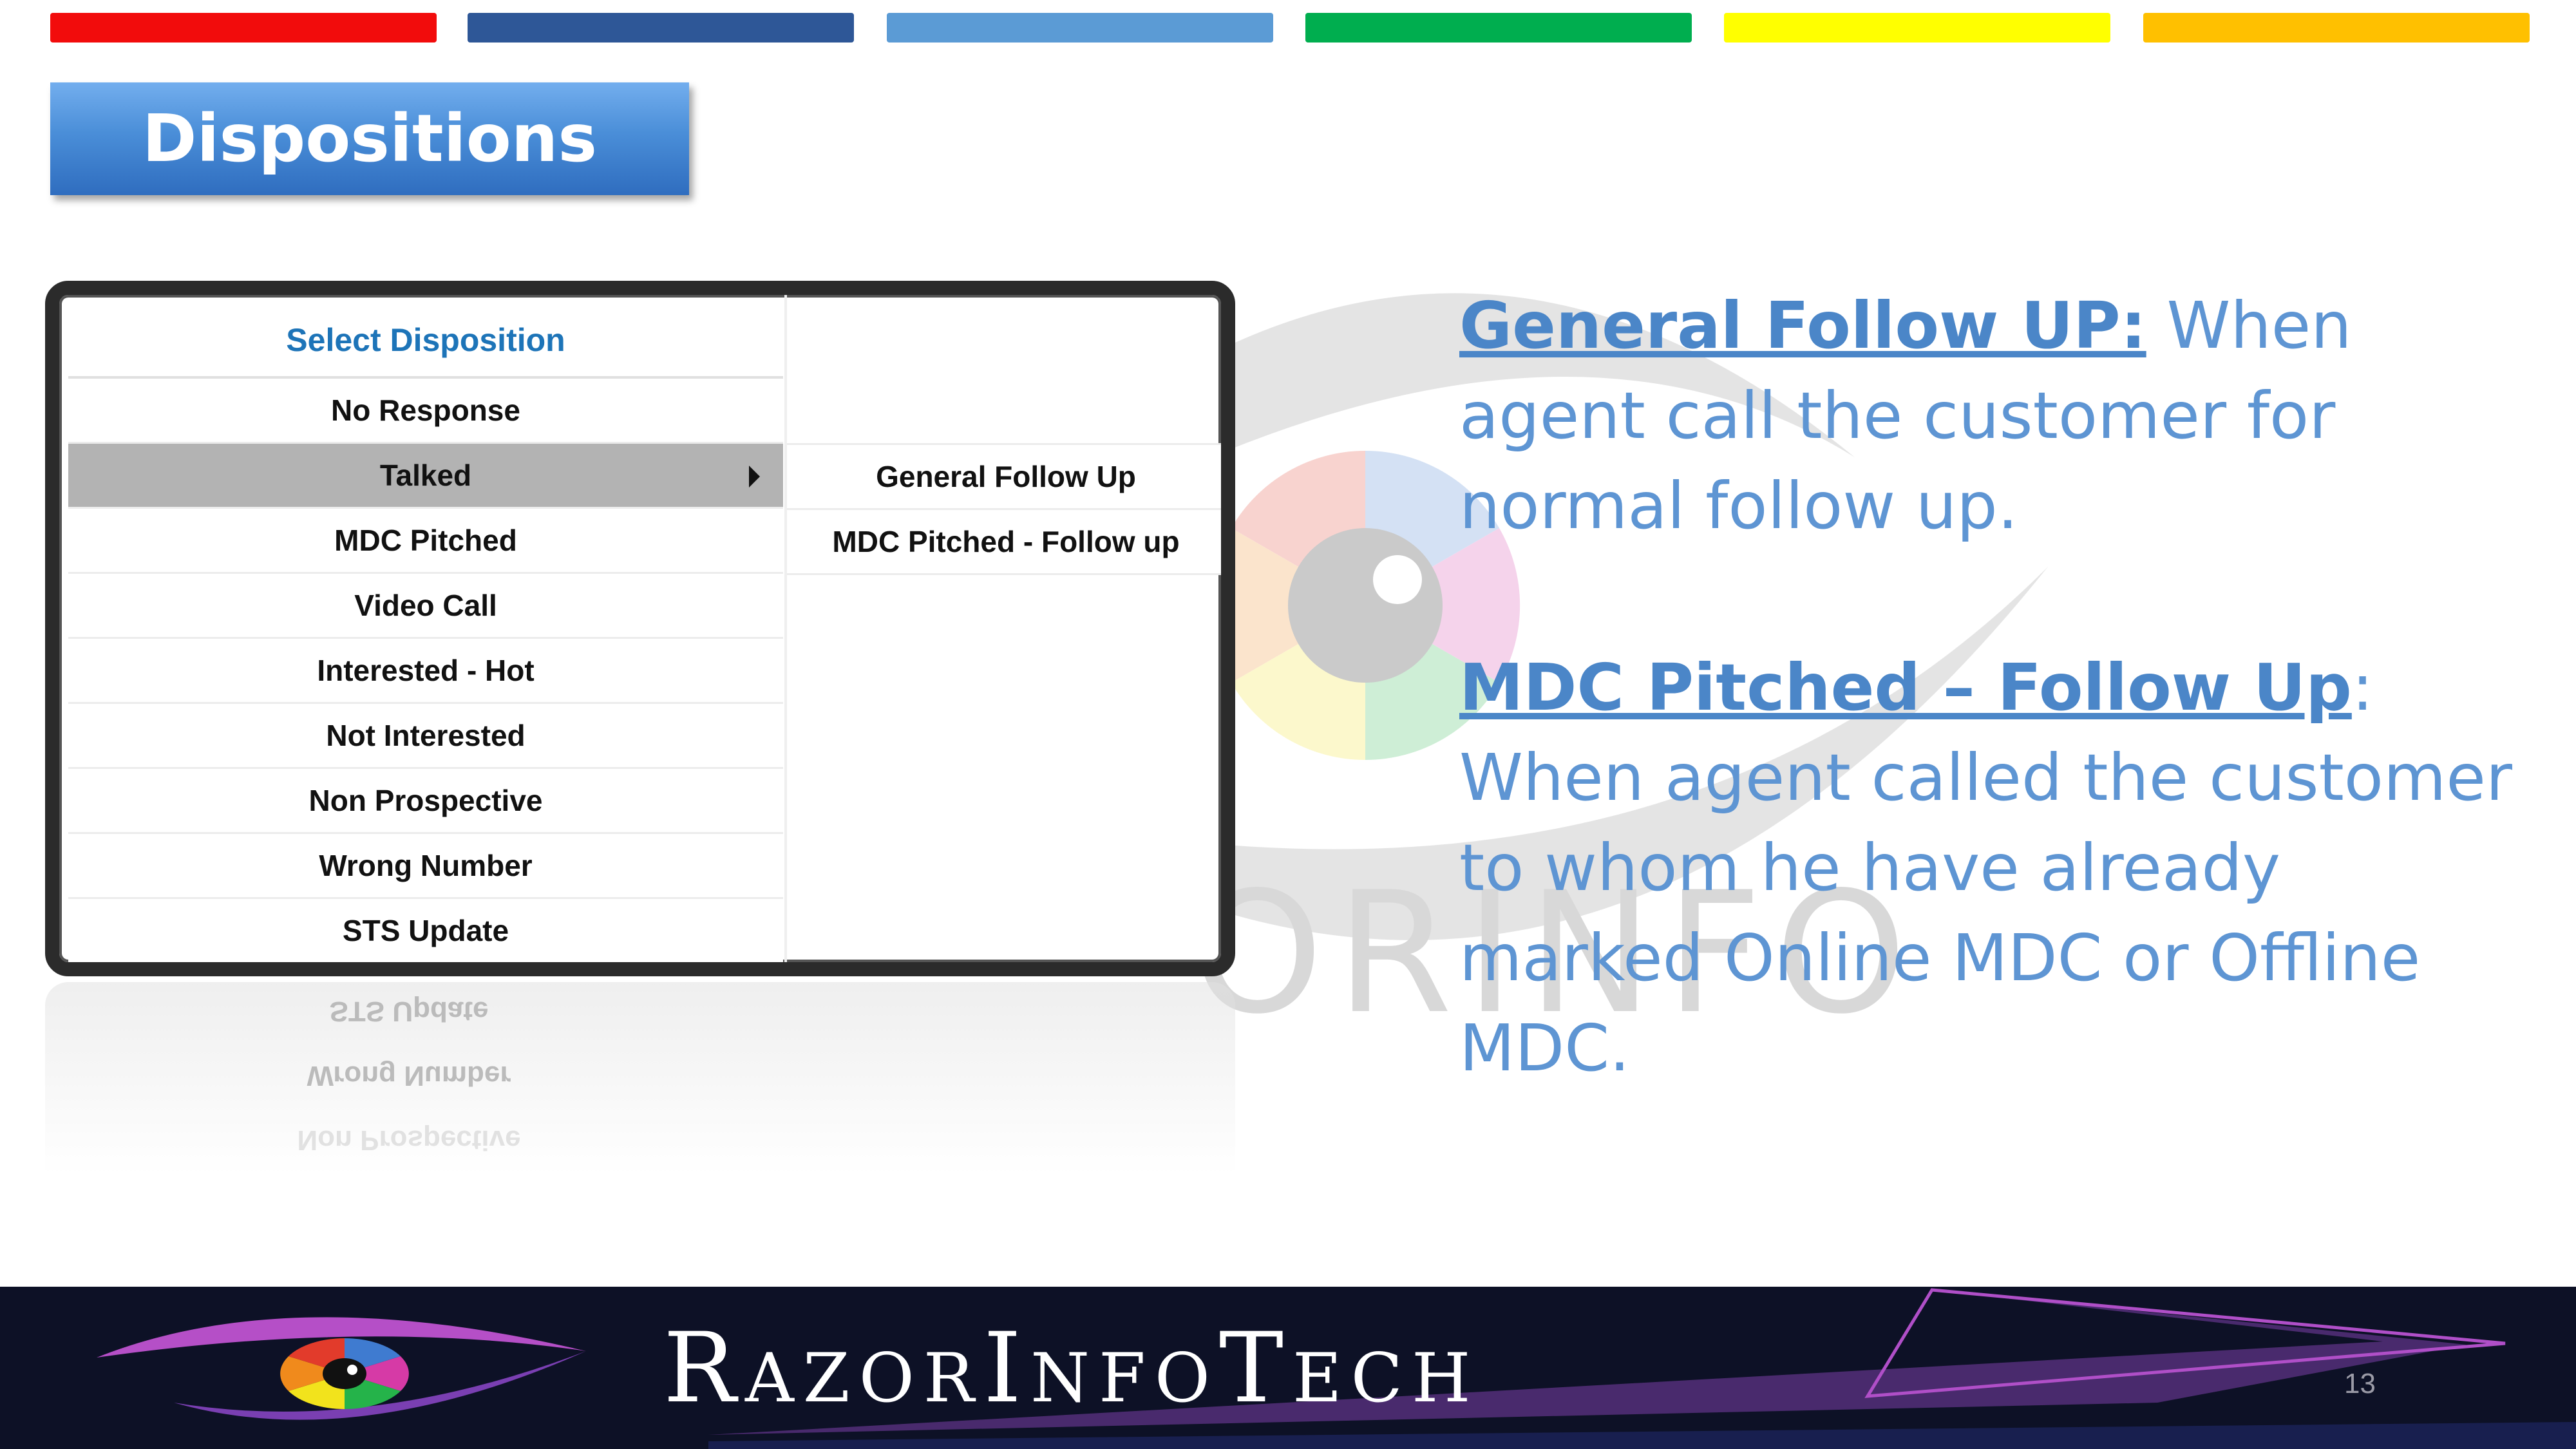 This screenshot has height=1449, width=2576. Describe the element at coordinates (369, 139) in the screenshot. I see `slide-title: Dispositions` at that location.